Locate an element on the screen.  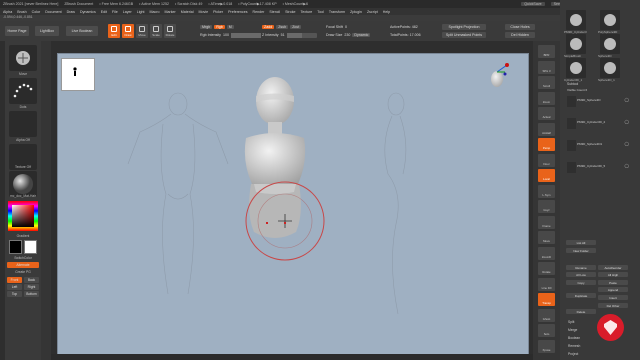
menu-item: Edit is located at coordinates (104, 12).